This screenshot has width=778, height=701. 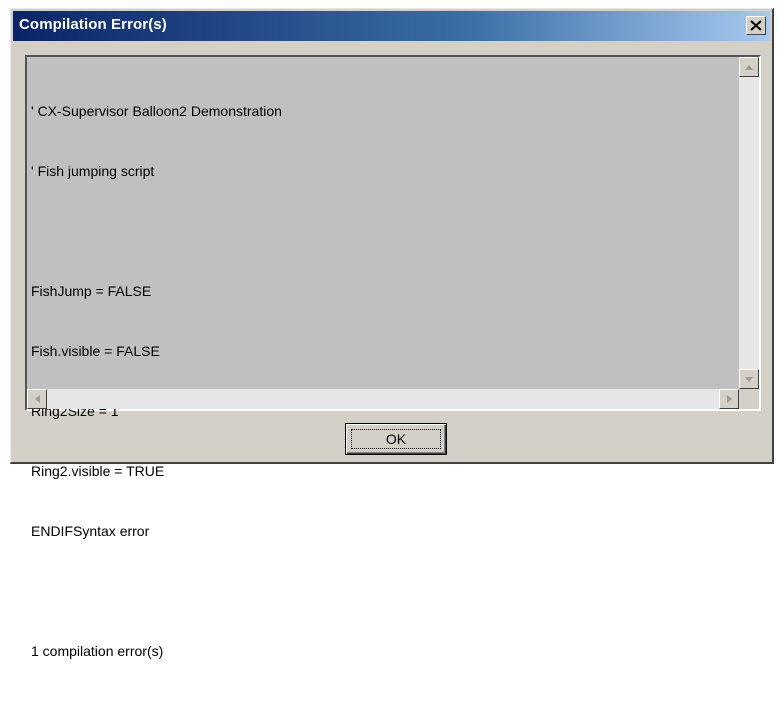 I want to click on output-line: ' CX-Supervisor Balloon2 Demonstration, so click(x=156, y=111).